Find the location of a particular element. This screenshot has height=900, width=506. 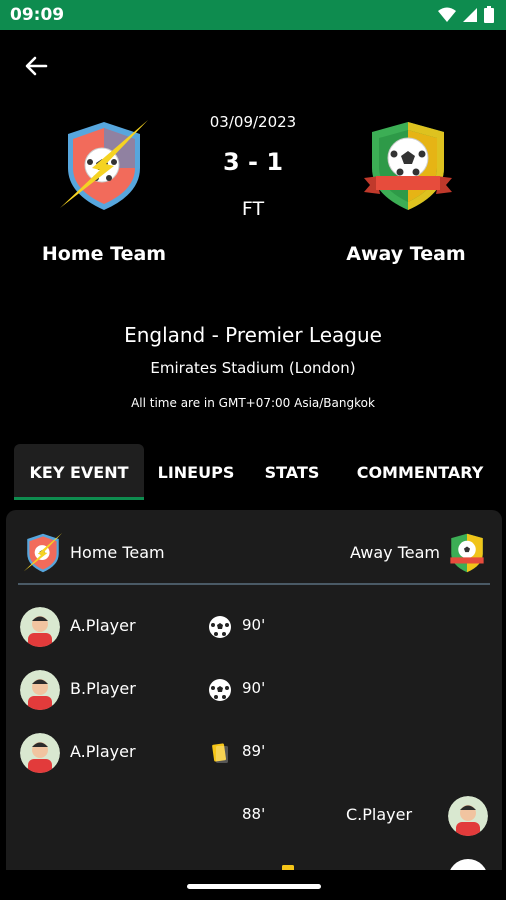

status-time: 09:09 is located at coordinates (37, 15).